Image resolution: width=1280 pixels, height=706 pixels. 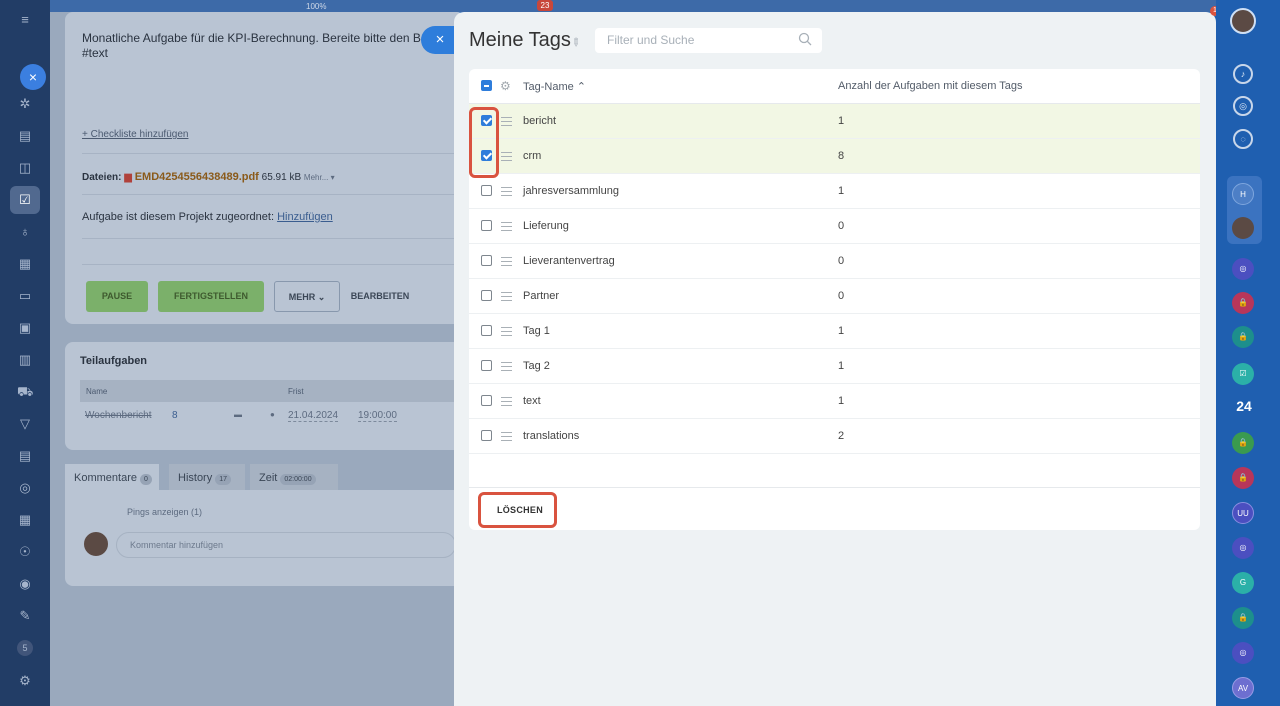 What do you see at coordinates (95, 53) in the screenshot?
I see `description-tag: #text` at bounding box center [95, 53].